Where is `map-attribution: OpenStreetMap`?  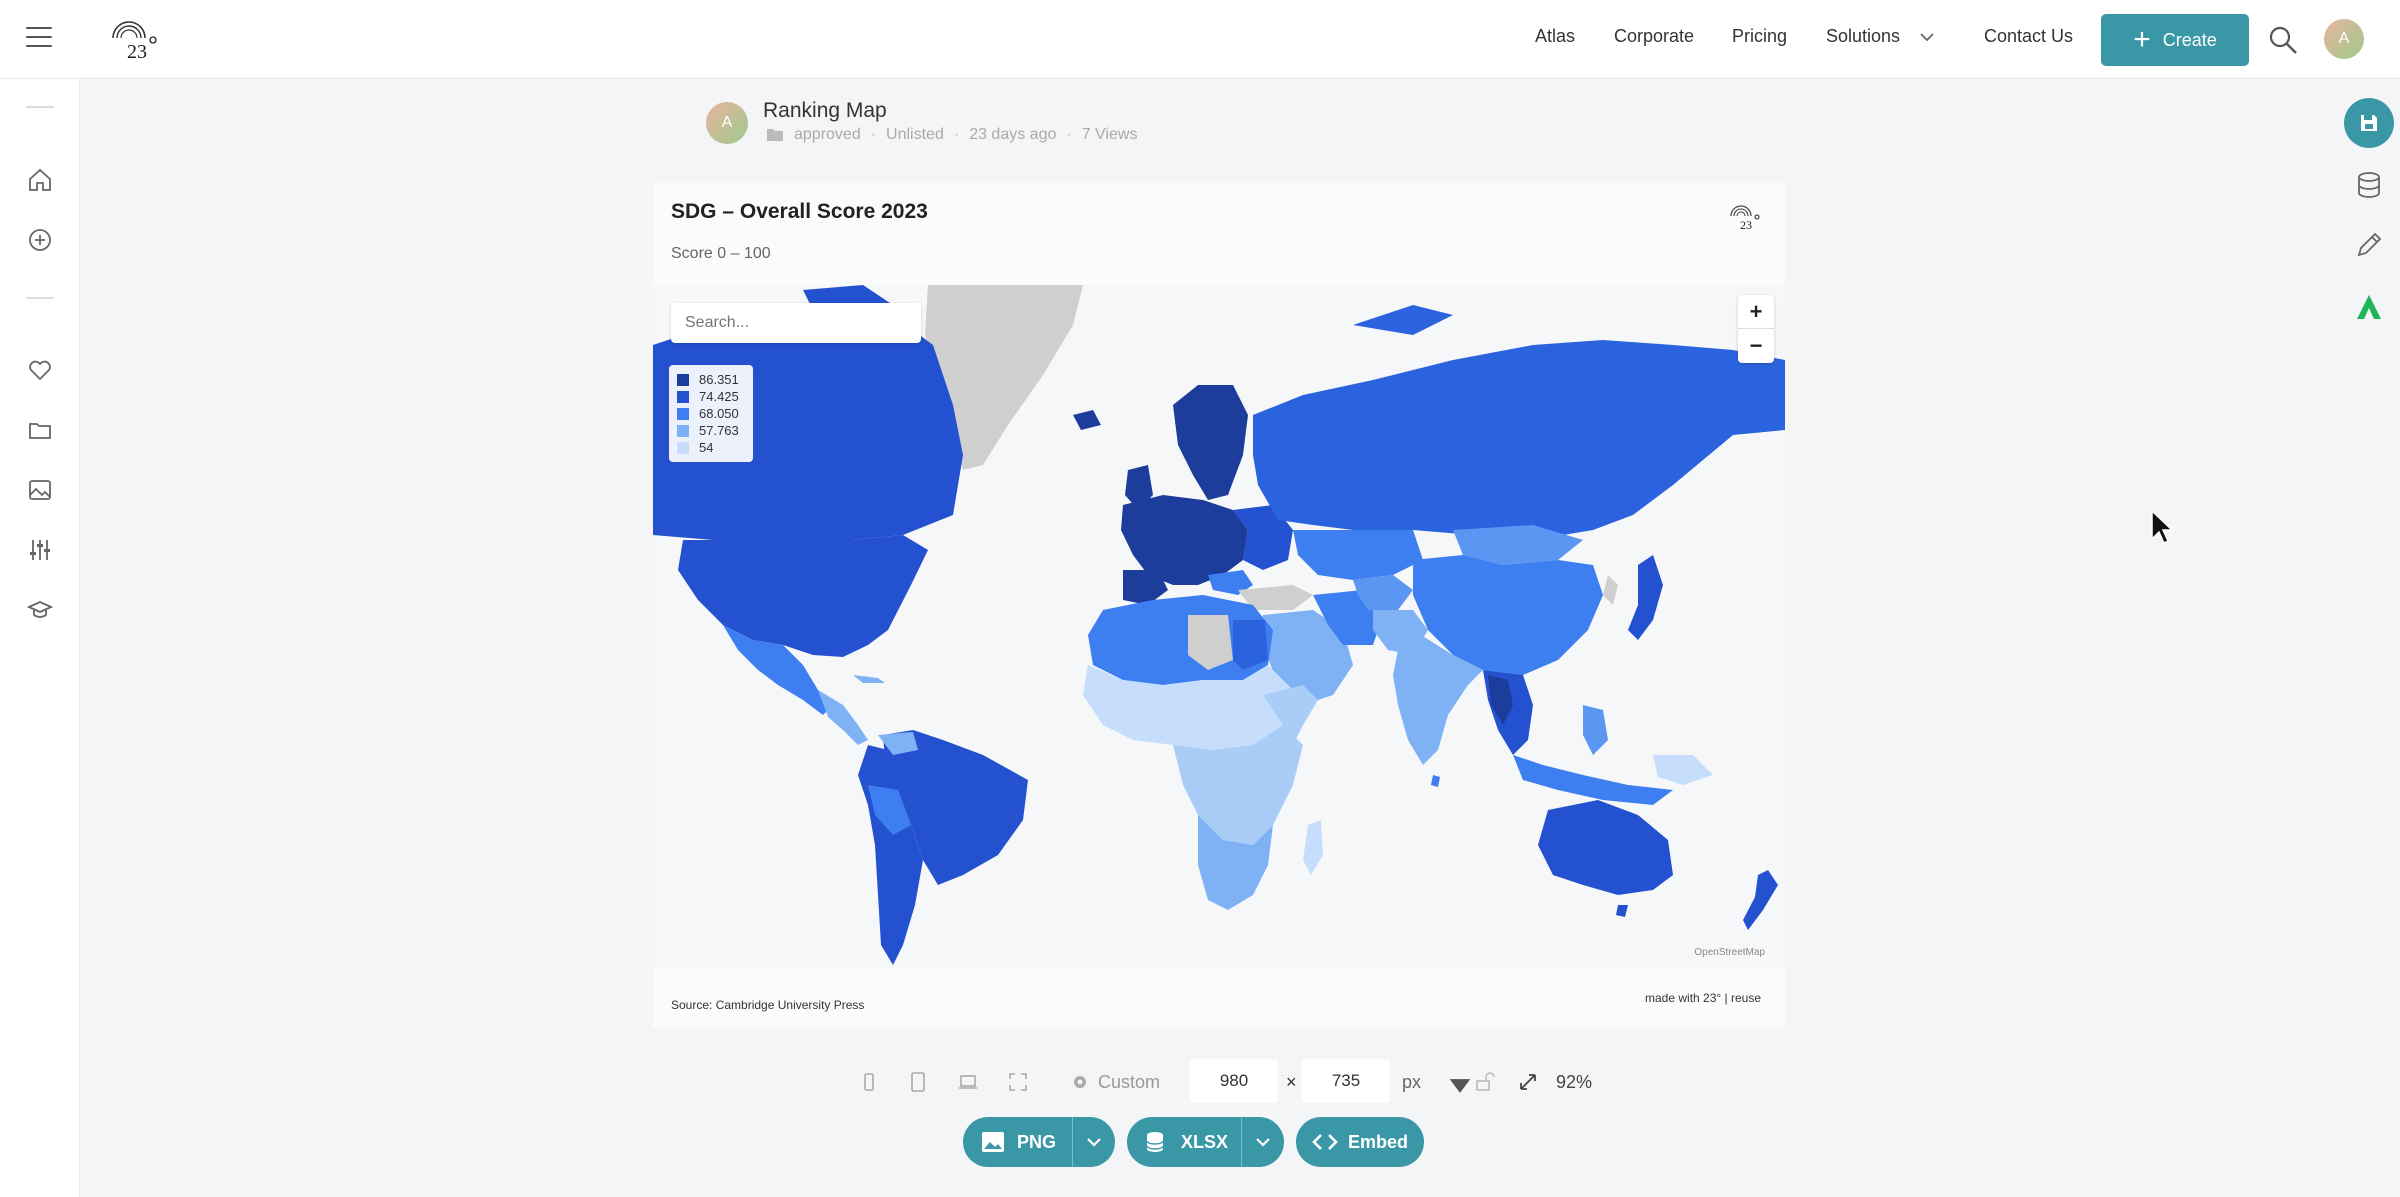 map-attribution: OpenStreetMap is located at coordinates (1729, 952).